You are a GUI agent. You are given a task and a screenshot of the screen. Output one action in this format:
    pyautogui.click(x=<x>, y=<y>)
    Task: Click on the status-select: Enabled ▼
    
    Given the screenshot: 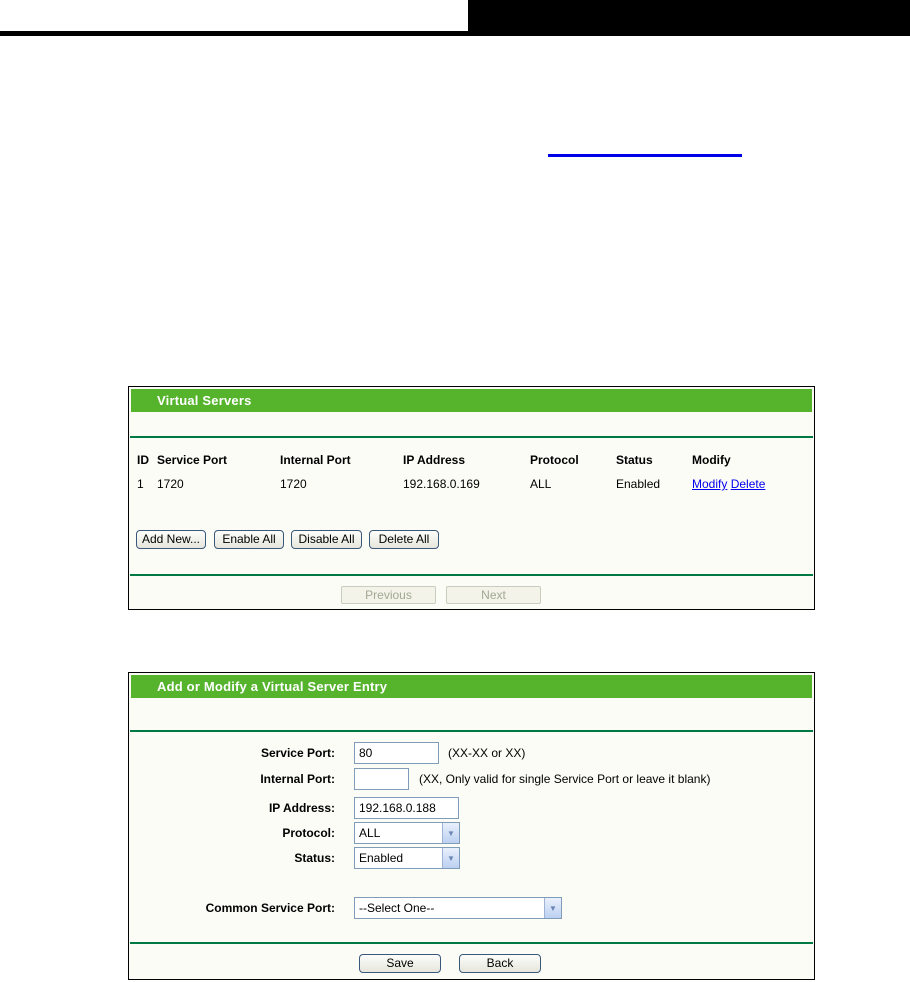 What is the action you would take?
    pyautogui.click(x=407, y=858)
    